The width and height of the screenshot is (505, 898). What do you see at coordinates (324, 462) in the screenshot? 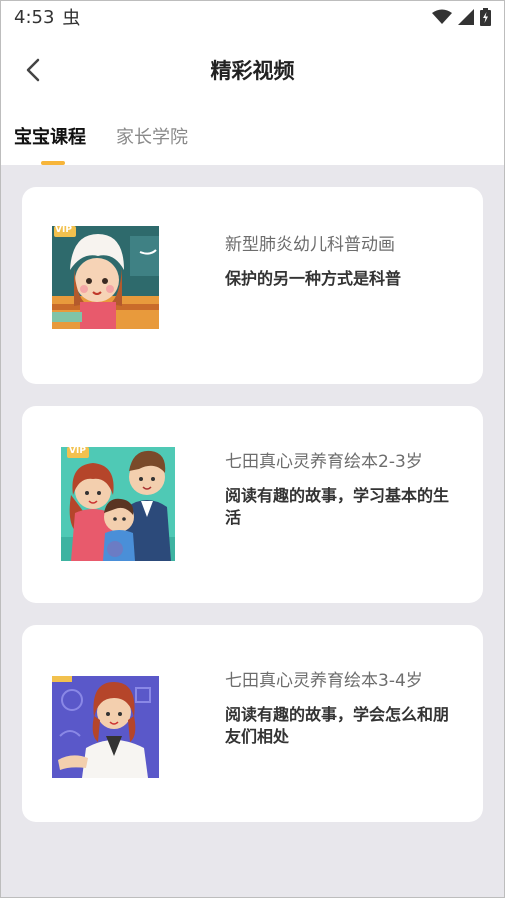
I see `video-title: 七田真心灵养育绘本2-3岁` at bounding box center [324, 462].